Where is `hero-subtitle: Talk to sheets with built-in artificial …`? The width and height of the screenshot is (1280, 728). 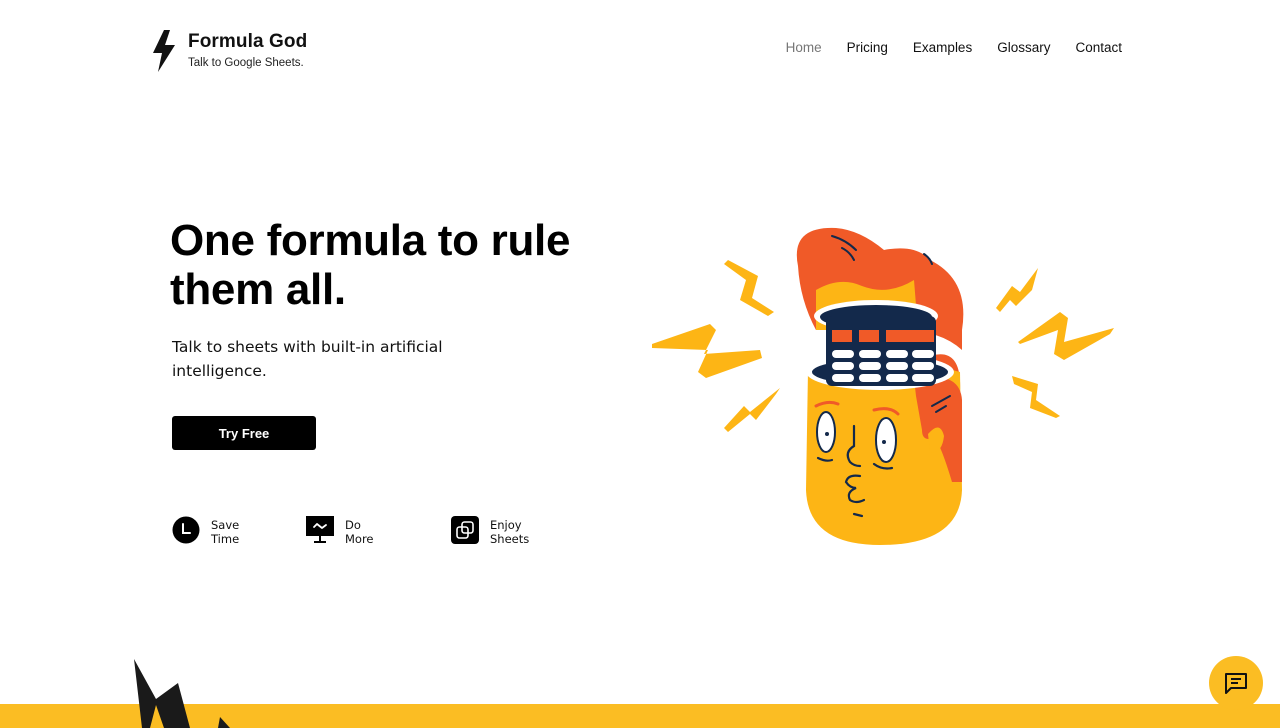
hero-subtitle: Talk to sheets with built-in artificial … is located at coordinates (307, 359).